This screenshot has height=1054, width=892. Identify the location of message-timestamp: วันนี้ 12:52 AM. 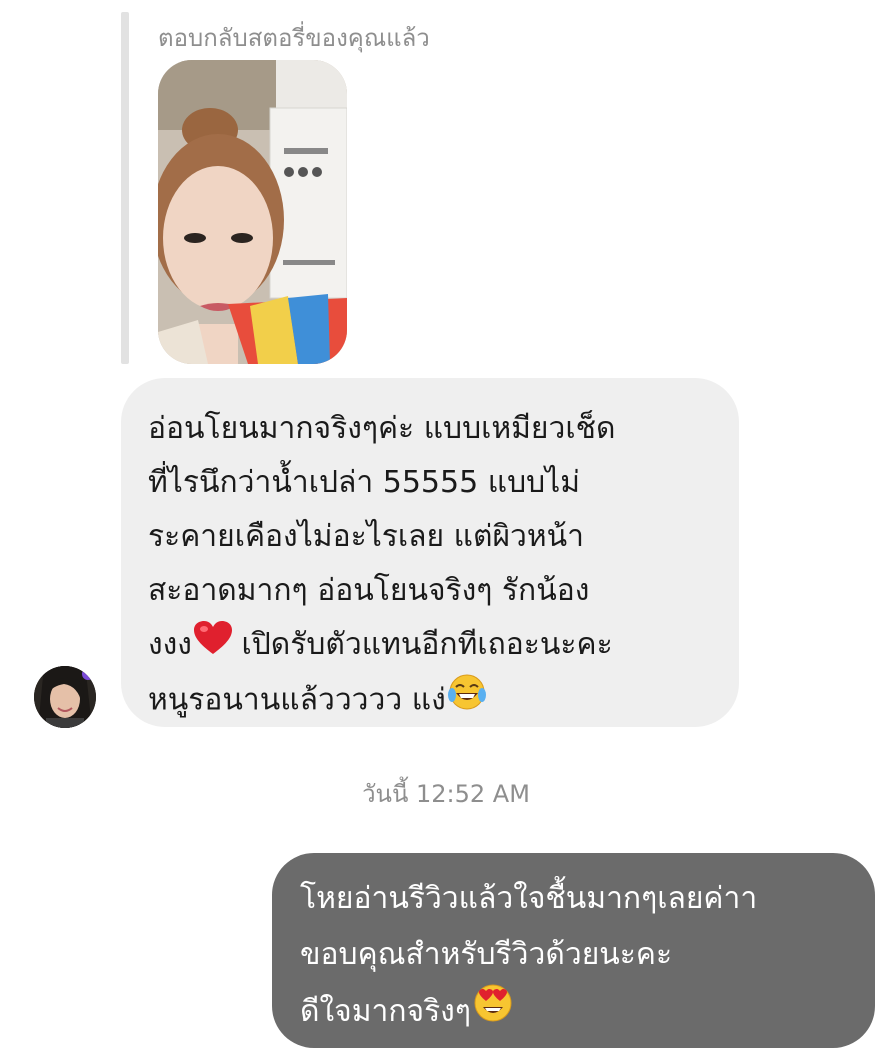
(446, 794).